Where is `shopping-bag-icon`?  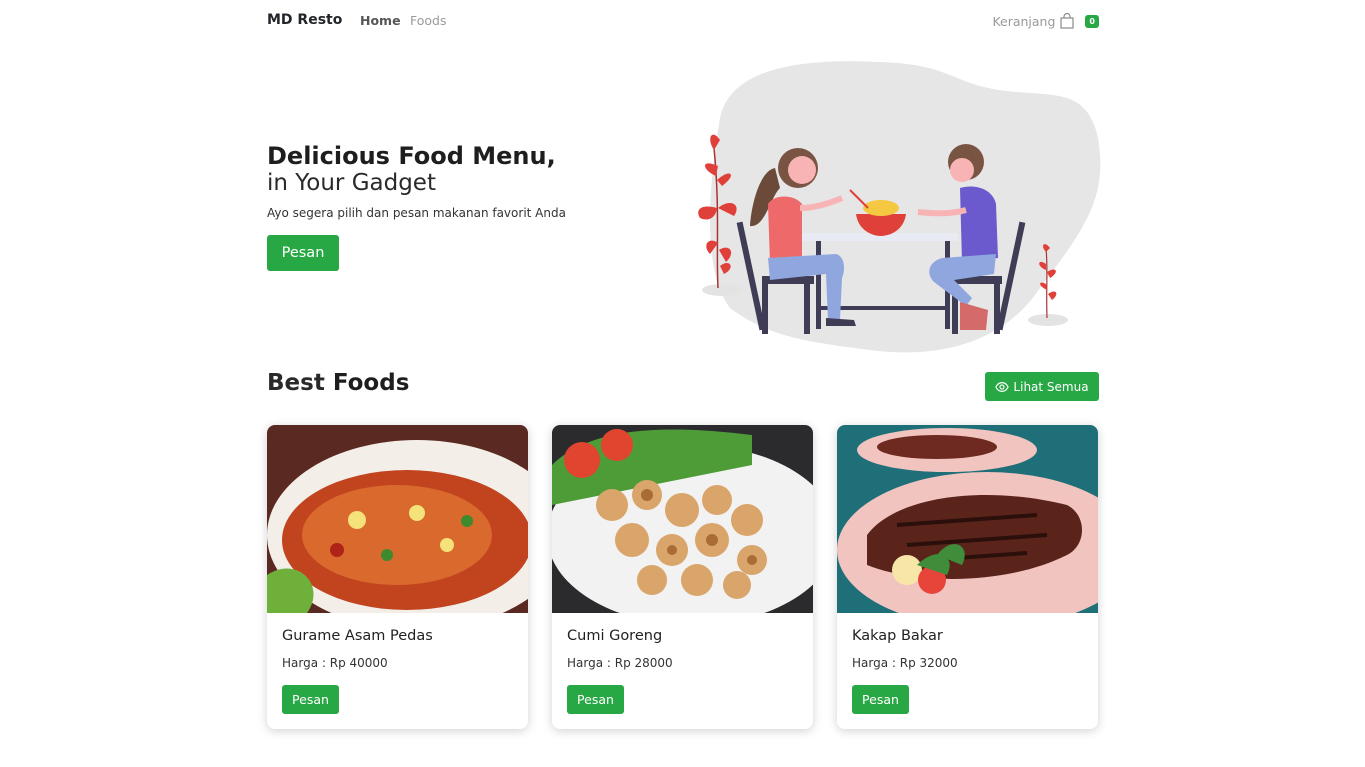 shopping-bag-icon is located at coordinates (1067, 21).